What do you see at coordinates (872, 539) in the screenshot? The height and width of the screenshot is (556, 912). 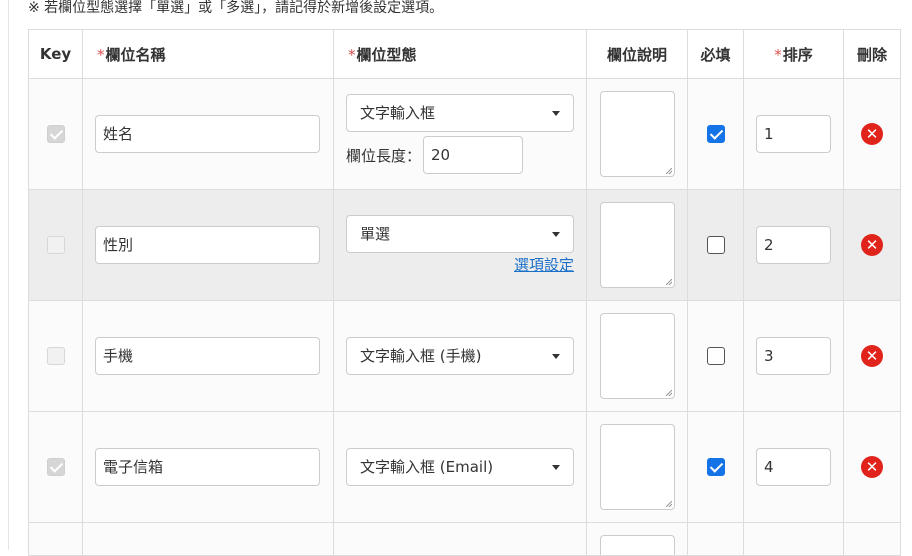 I see `delete-cell` at bounding box center [872, 539].